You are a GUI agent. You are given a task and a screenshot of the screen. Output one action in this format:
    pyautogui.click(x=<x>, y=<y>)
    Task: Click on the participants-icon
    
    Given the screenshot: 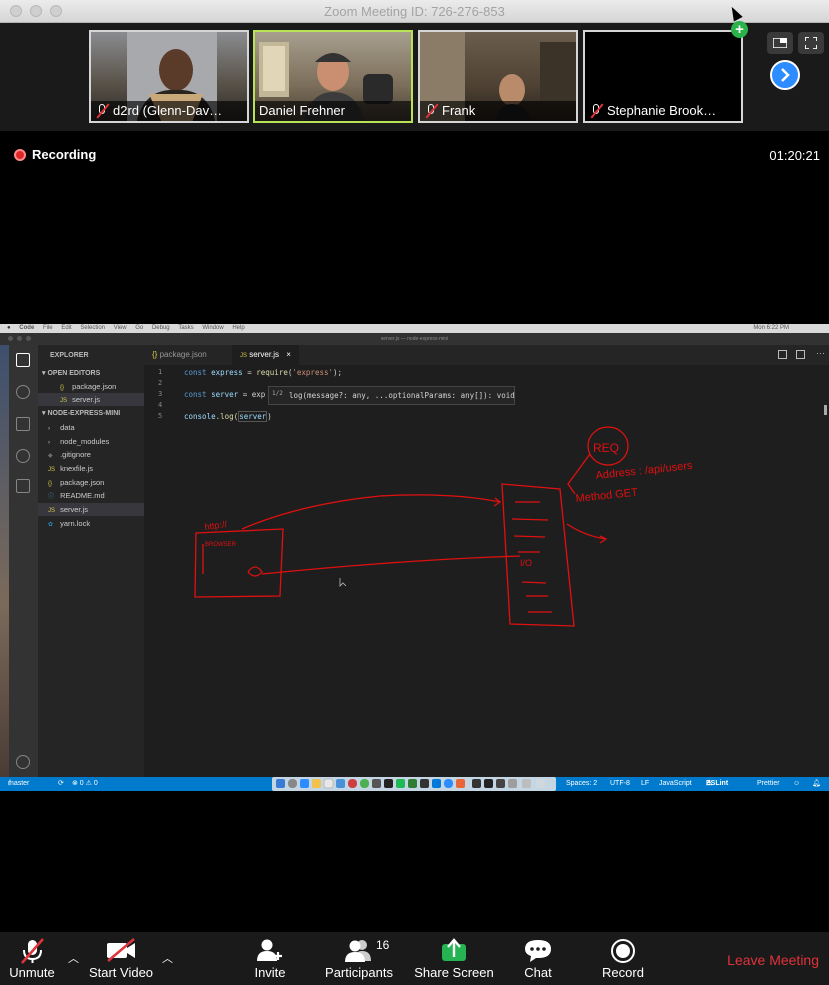 What is the action you would take?
    pyautogui.click(x=358, y=951)
    